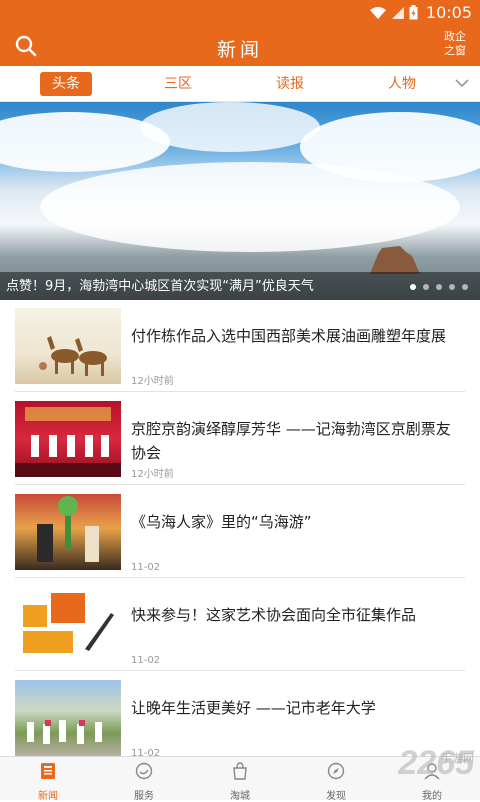 The width and height of the screenshot is (480, 802). Describe the element at coordinates (253, 708) in the screenshot. I see `news-headline: 让晚年生活更美好 ——记市老年大学` at that location.